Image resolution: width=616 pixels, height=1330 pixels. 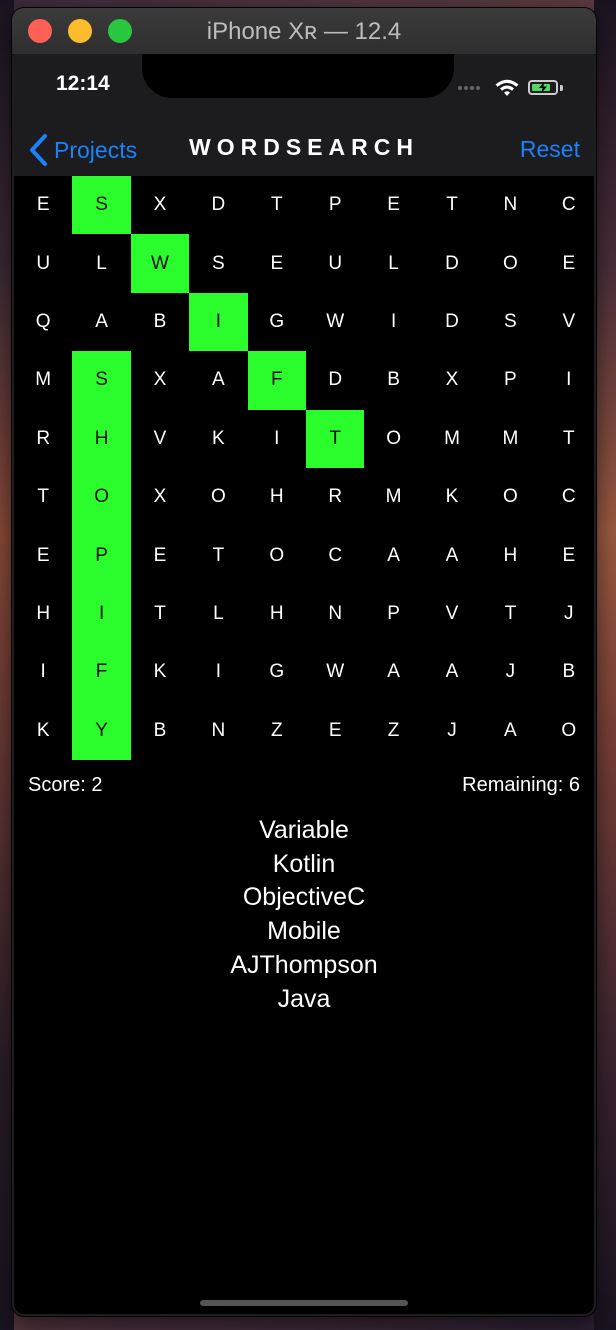 I want to click on home-indicator, so click(x=304, y=1303).